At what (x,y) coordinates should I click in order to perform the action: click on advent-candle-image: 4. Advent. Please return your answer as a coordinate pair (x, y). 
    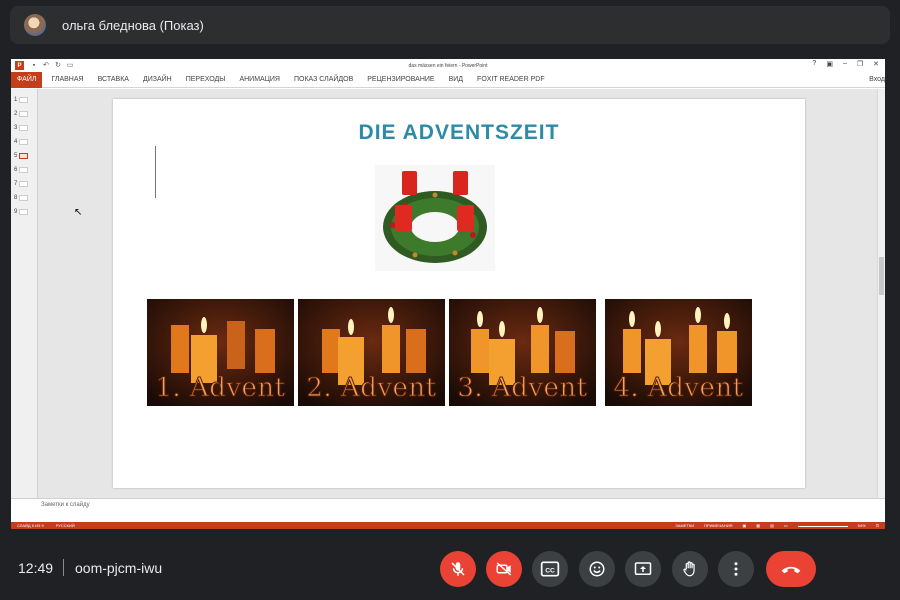
    Looking at the image, I should click on (678, 352).